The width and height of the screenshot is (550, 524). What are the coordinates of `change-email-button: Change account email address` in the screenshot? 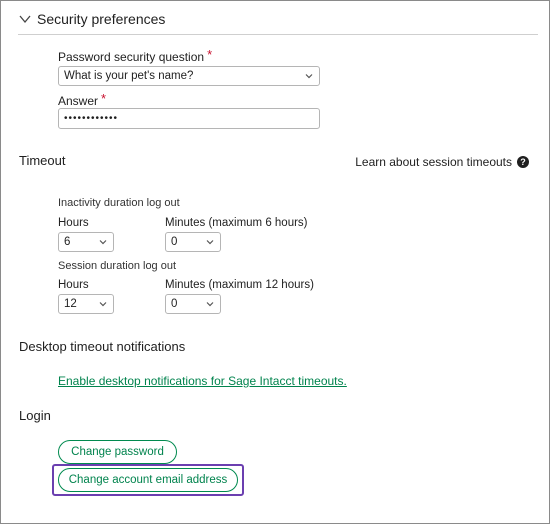 It's located at (148, 480).